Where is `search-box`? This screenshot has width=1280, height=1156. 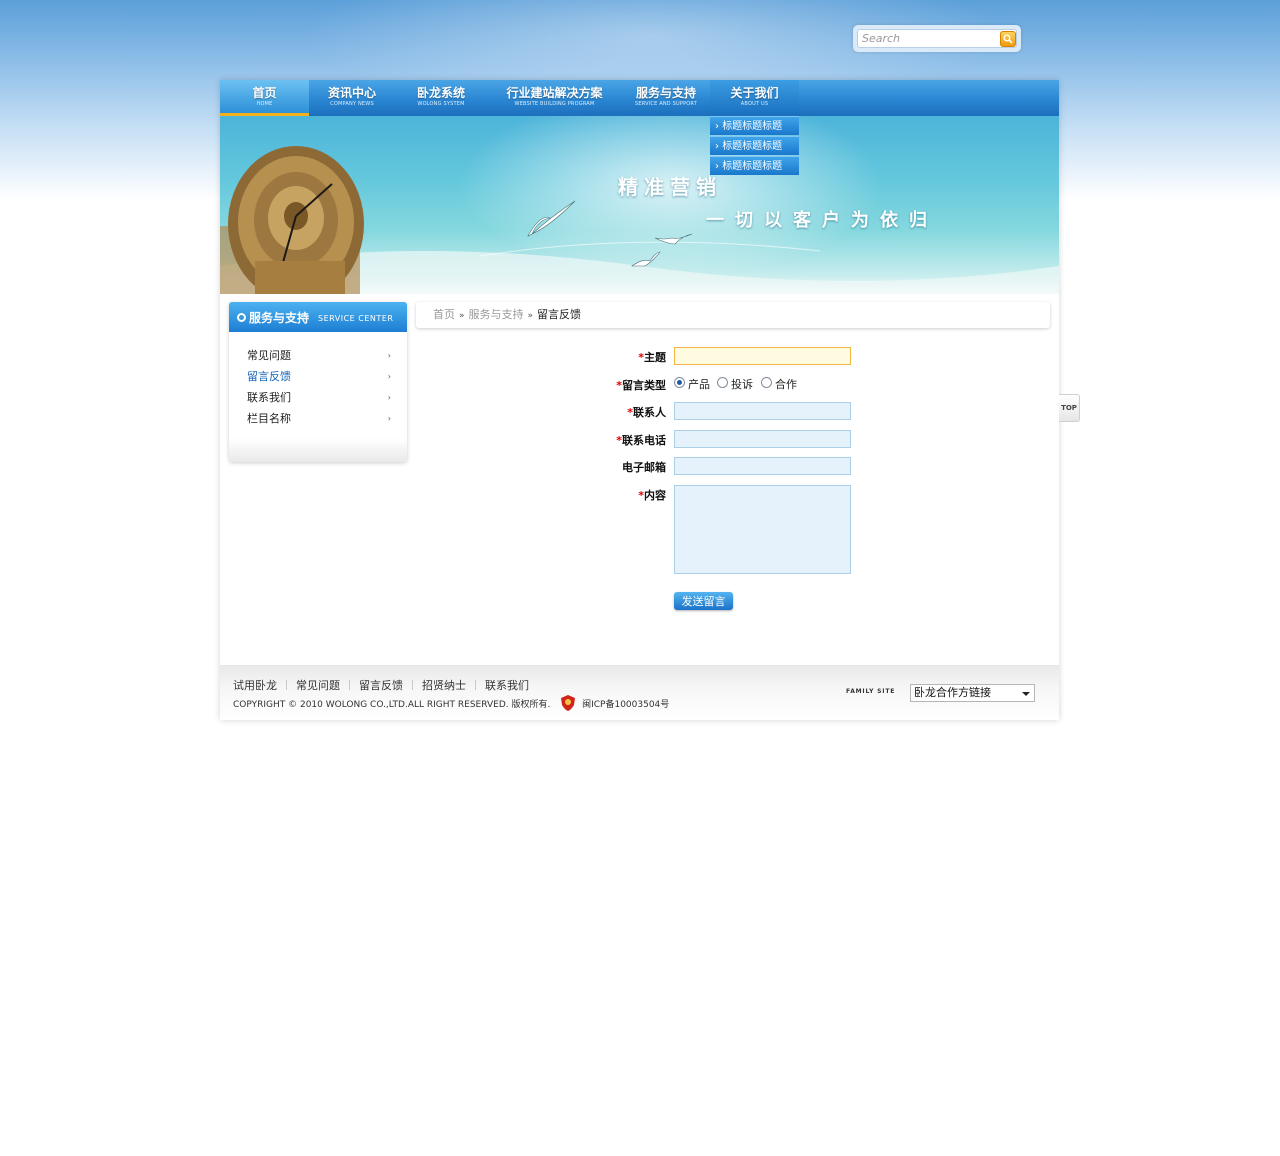 search-box is located at coordinates (937, 38).